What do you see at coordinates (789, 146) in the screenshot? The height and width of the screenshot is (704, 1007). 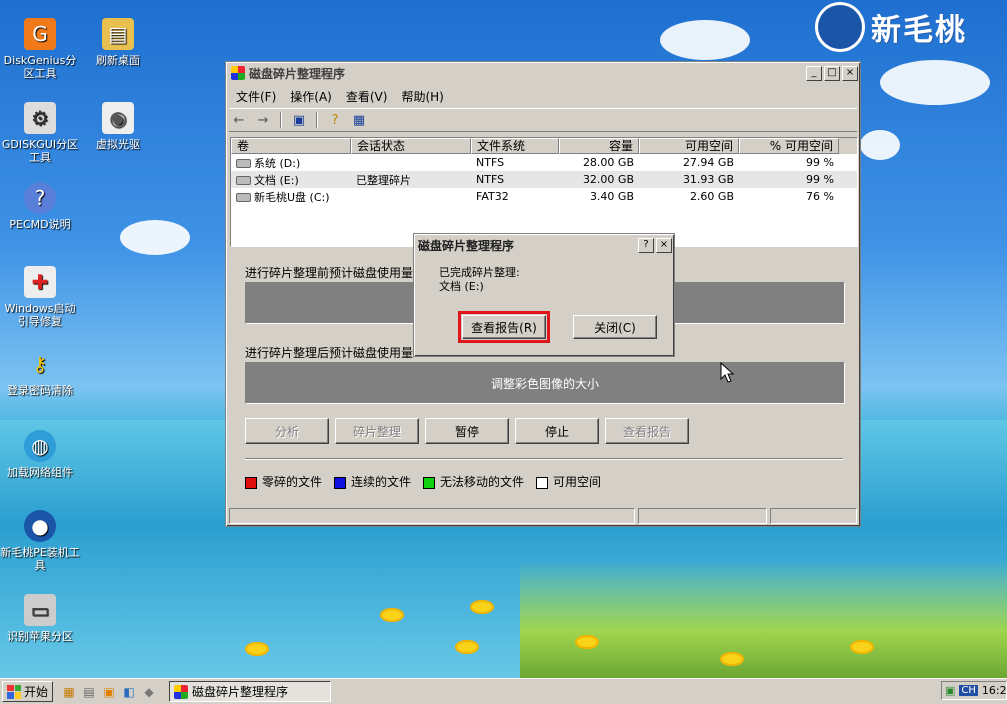 I see `column-percent-free: % 可用空间` at bounding box center [789, 146].